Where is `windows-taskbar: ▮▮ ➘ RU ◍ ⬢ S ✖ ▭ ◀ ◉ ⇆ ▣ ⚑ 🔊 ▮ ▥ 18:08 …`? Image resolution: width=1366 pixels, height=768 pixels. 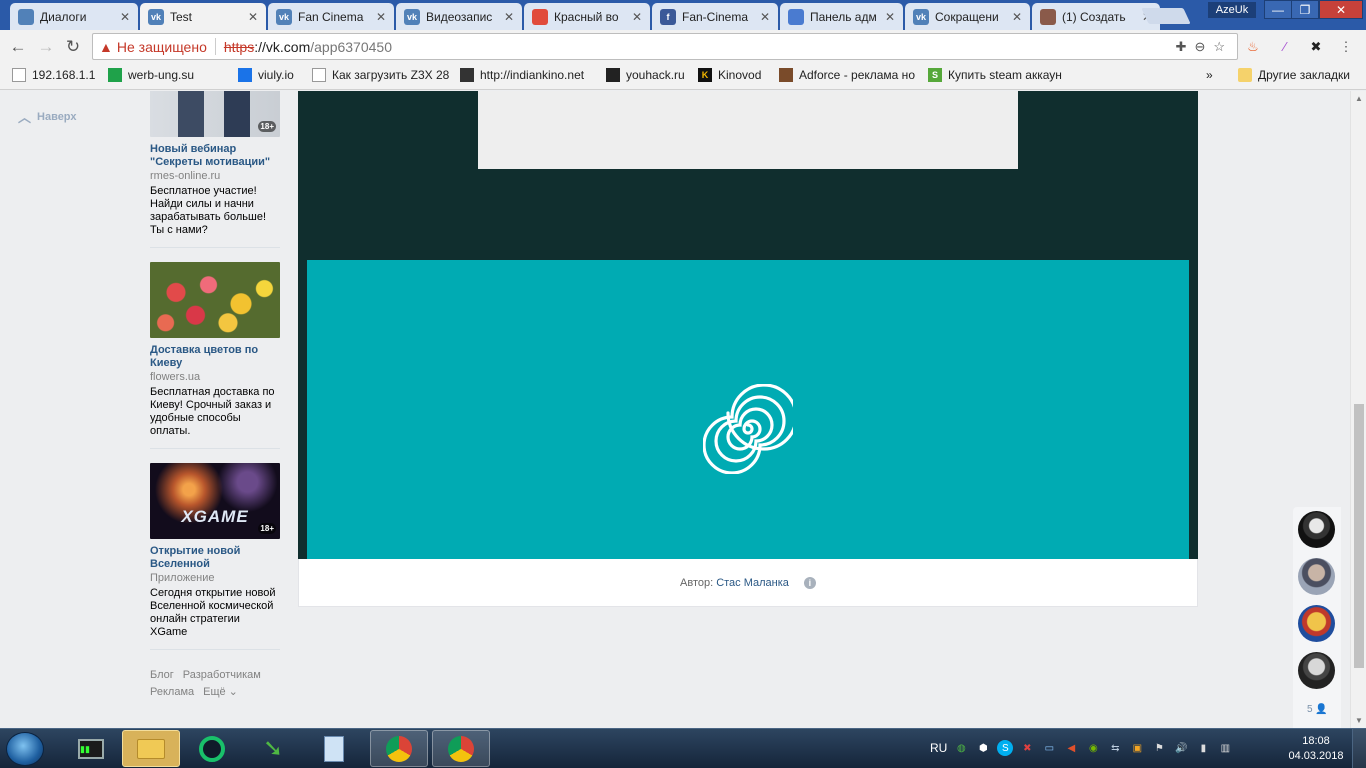 windows-taskbar: ▮▮ ➘ RU ◍ ⬢ S ✖ ▭ ◀ ◉ ⇆ ▣ ⚑ 🔊 ▮ ▥ 18:08 … is located at coordinates (683, 748).